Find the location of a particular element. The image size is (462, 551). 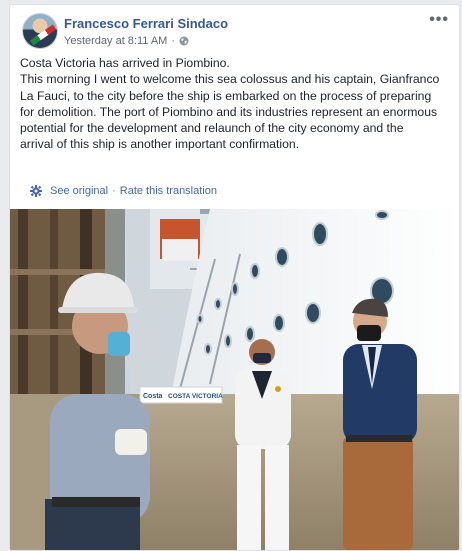

author-name: Francesco Ferrari Sindaco is located at coordinates (146, 23).